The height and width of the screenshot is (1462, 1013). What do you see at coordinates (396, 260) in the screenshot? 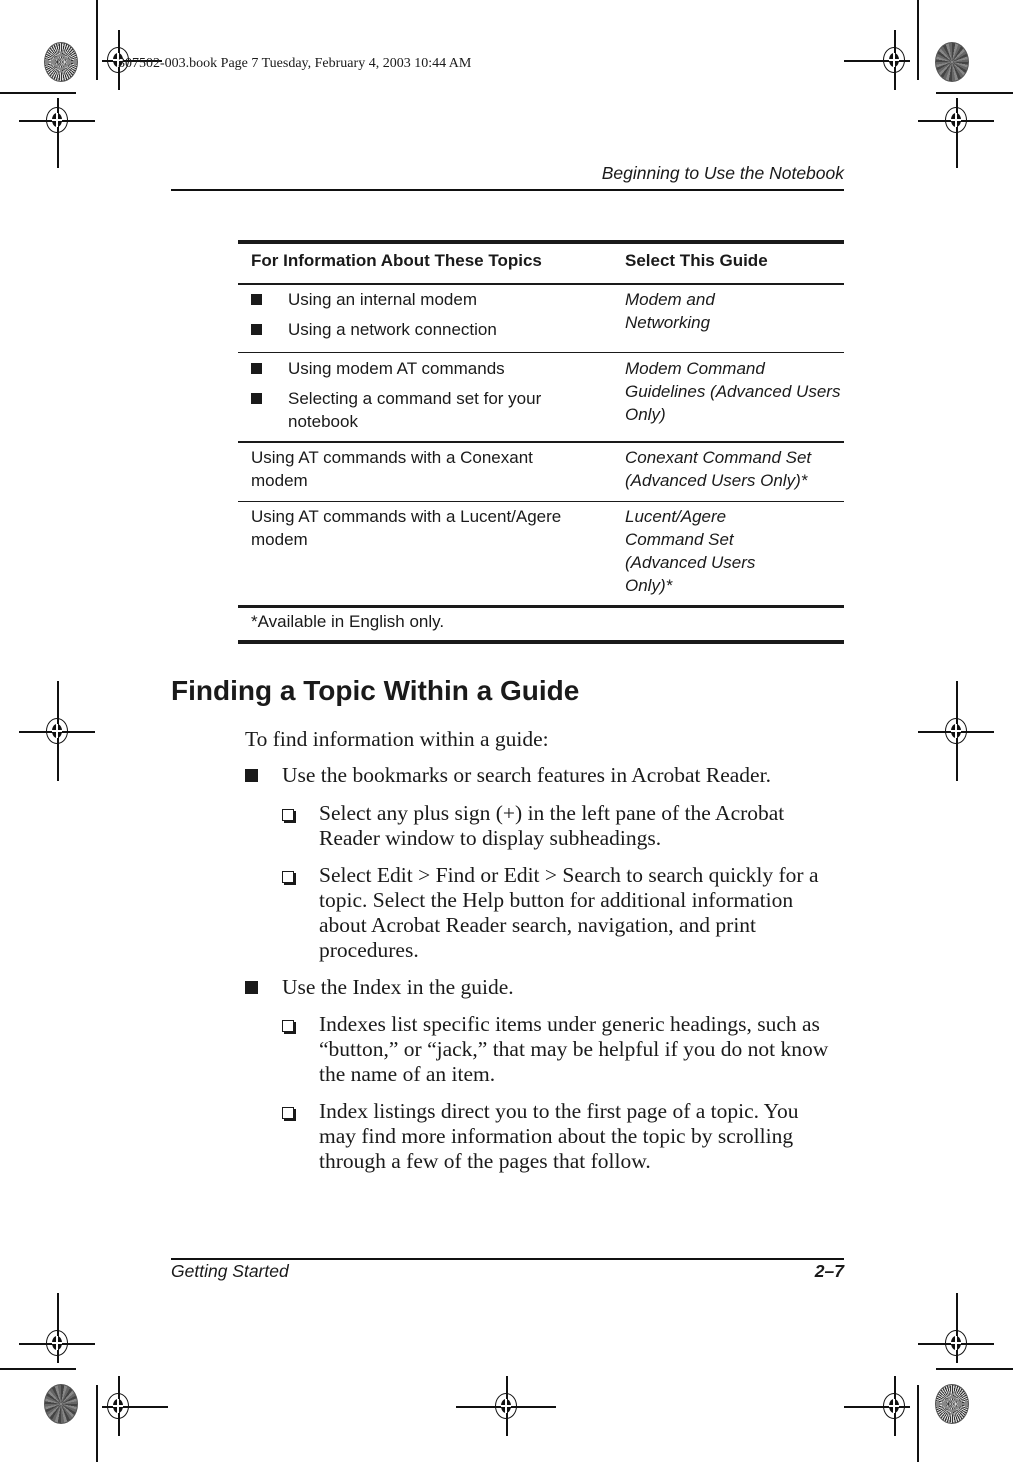
I see `column-header-topics: For Information About These Topics` at bounding box center [396, 260].